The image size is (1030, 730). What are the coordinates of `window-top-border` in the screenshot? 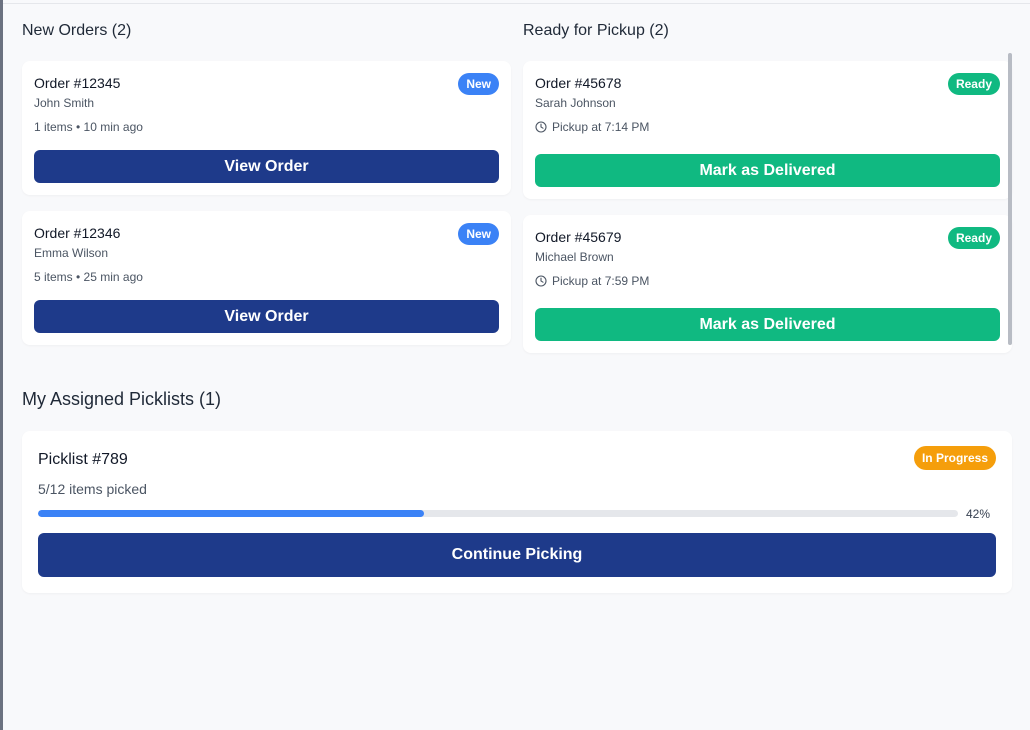 It's located at (516, 3).